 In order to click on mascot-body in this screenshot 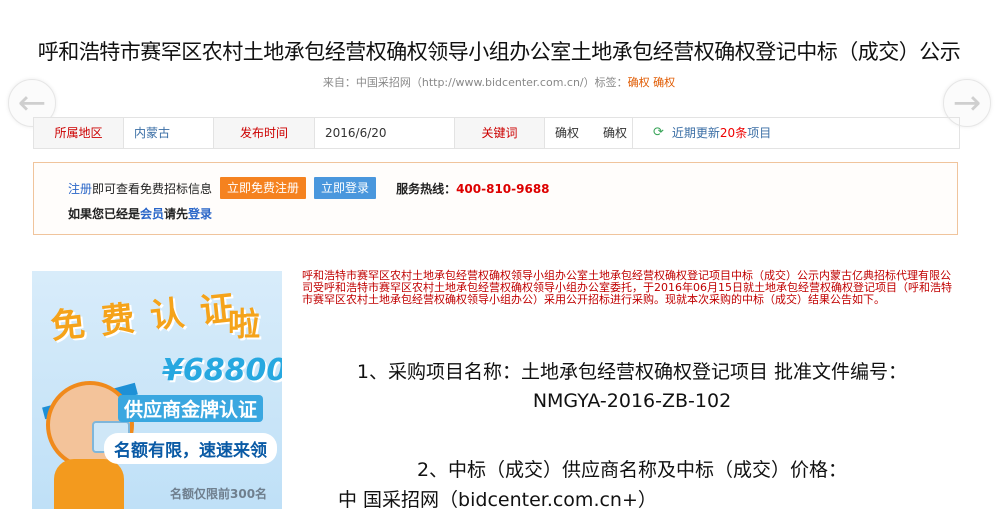, I will do `click(89, 484)`.